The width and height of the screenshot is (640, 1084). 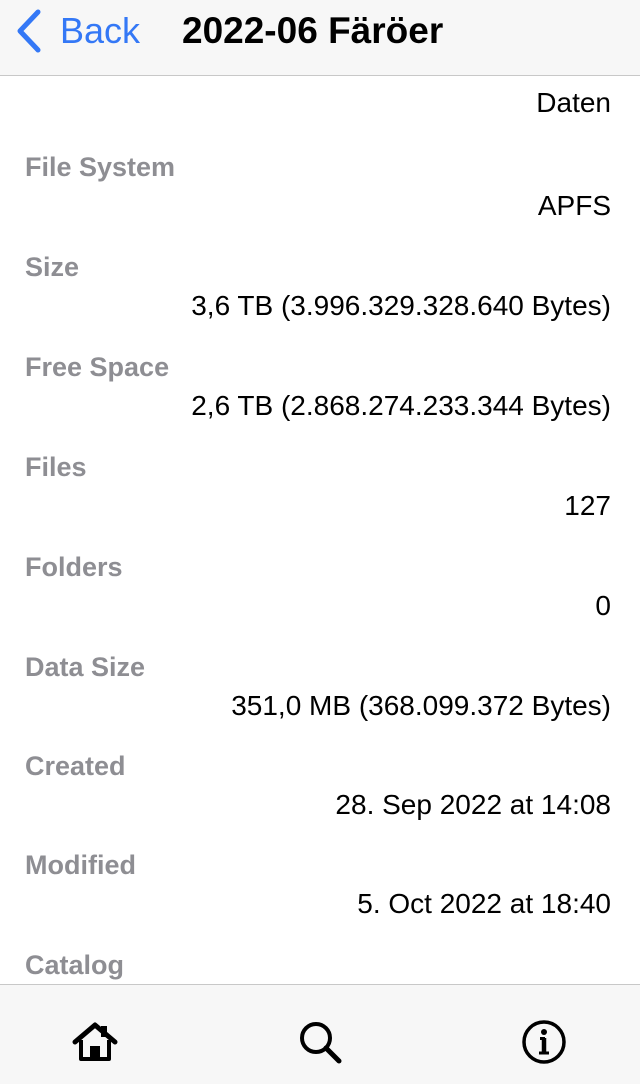 I want to click on row-label: Data Size, so click(x=85, y=667).